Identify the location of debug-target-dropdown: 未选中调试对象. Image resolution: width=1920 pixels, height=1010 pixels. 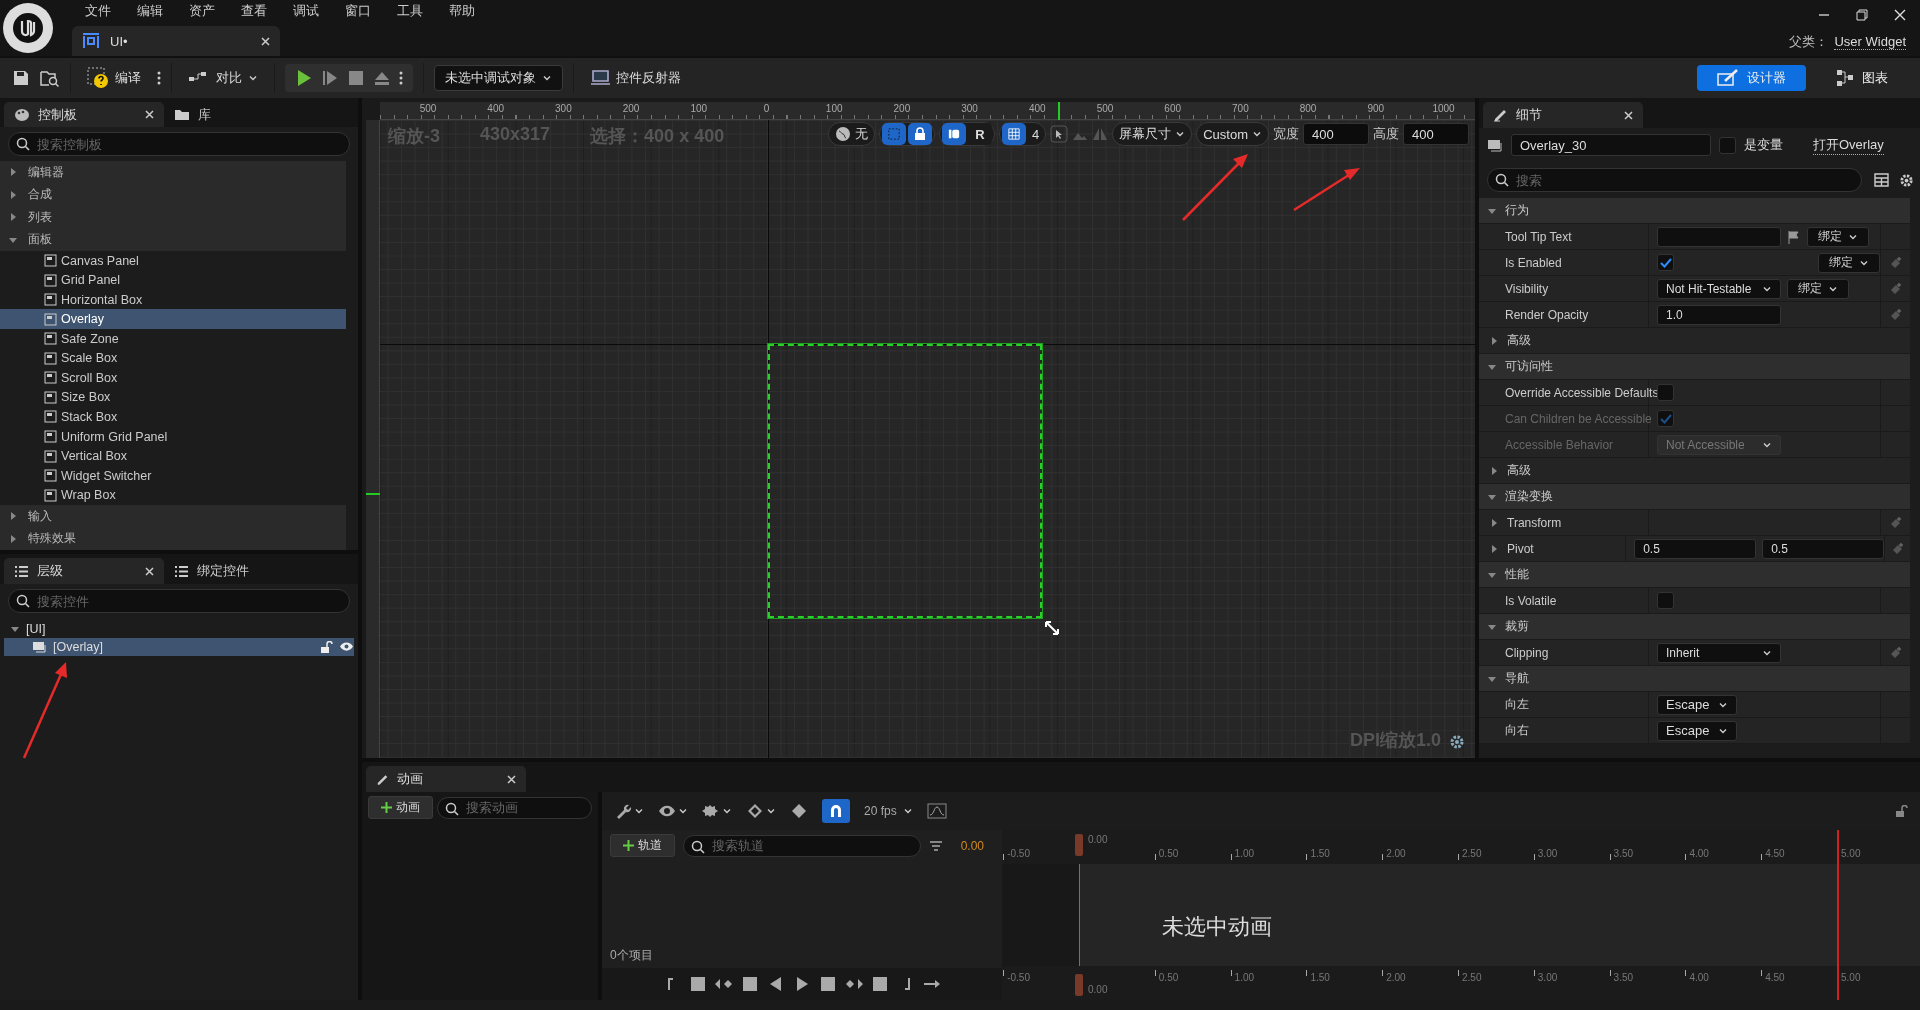
(498, 78).